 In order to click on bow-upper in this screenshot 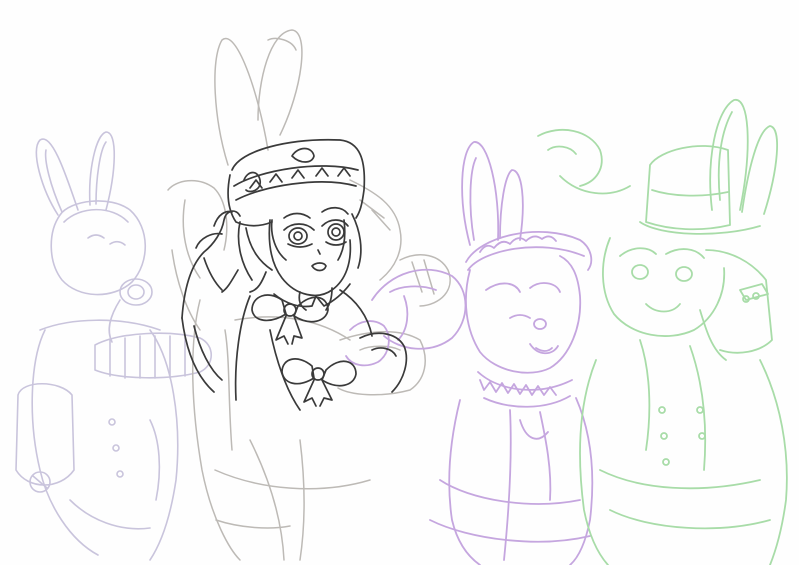, I will do `click(290, 319)`.